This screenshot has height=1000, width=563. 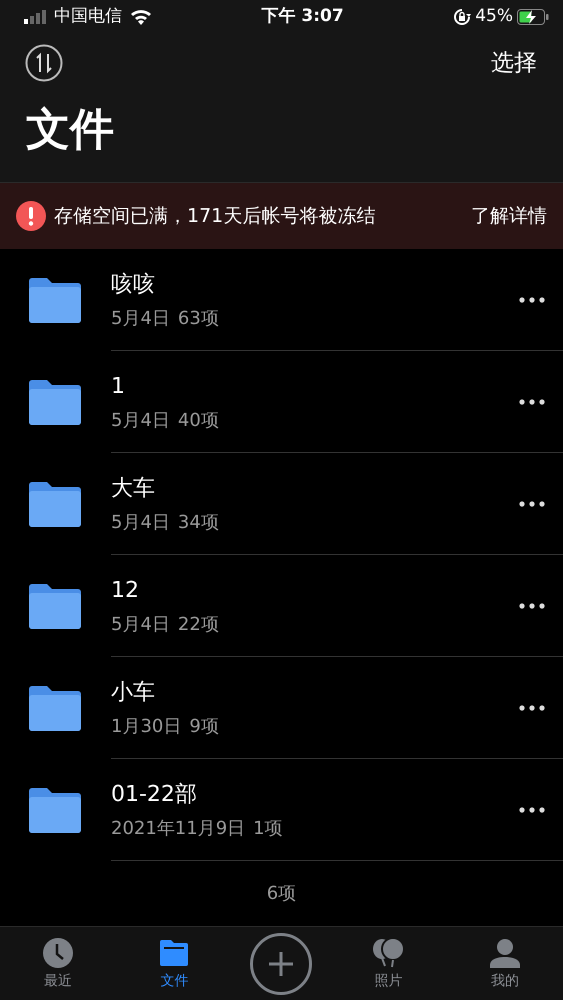 I want to click on folder-name: 咳咳, so click(x=315, y=284).